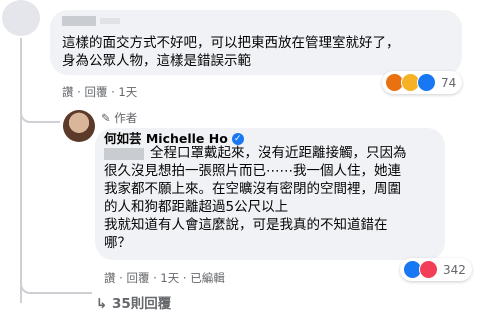 The width and height of the screenshot is (482, 315). I want to click on pen-icon: ✎, so click(106, 118).